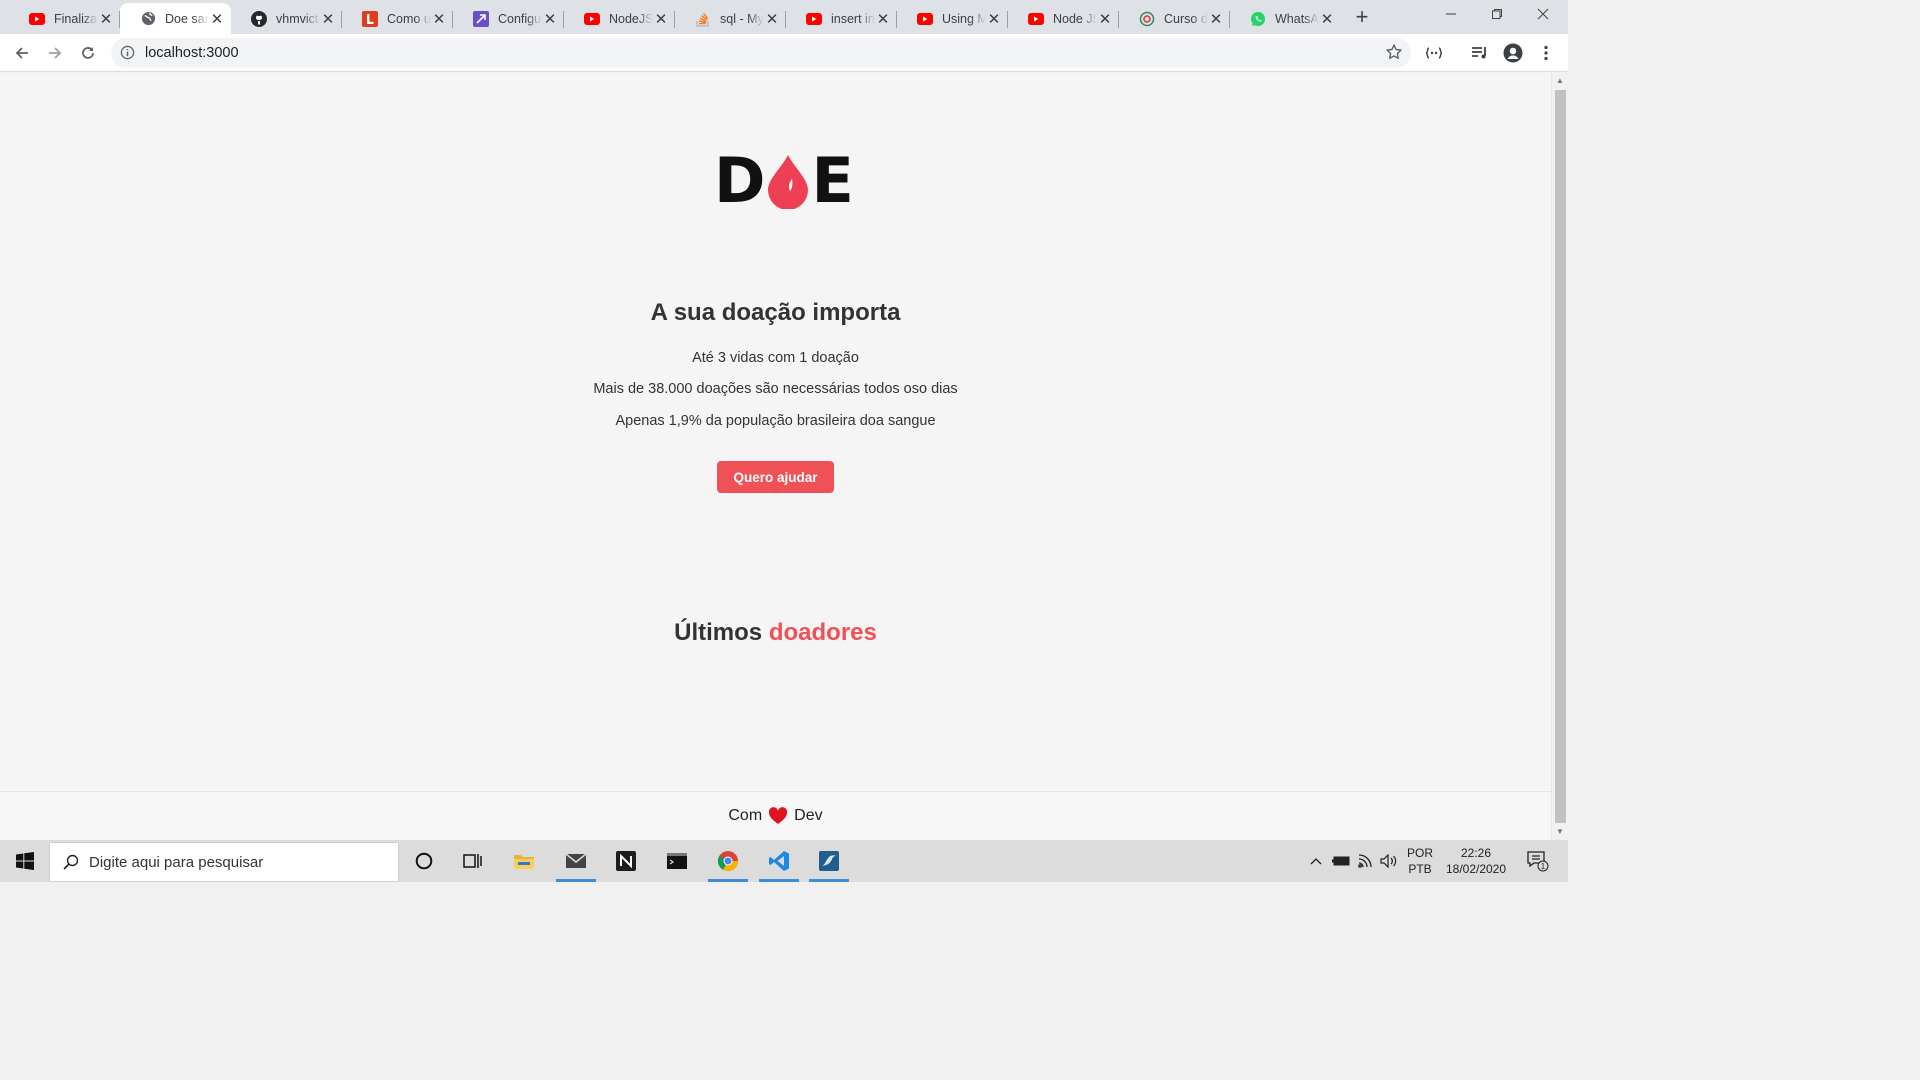 This screenshot has width=1920, height=1080. I want to click on network-status, so click(1366, 861).